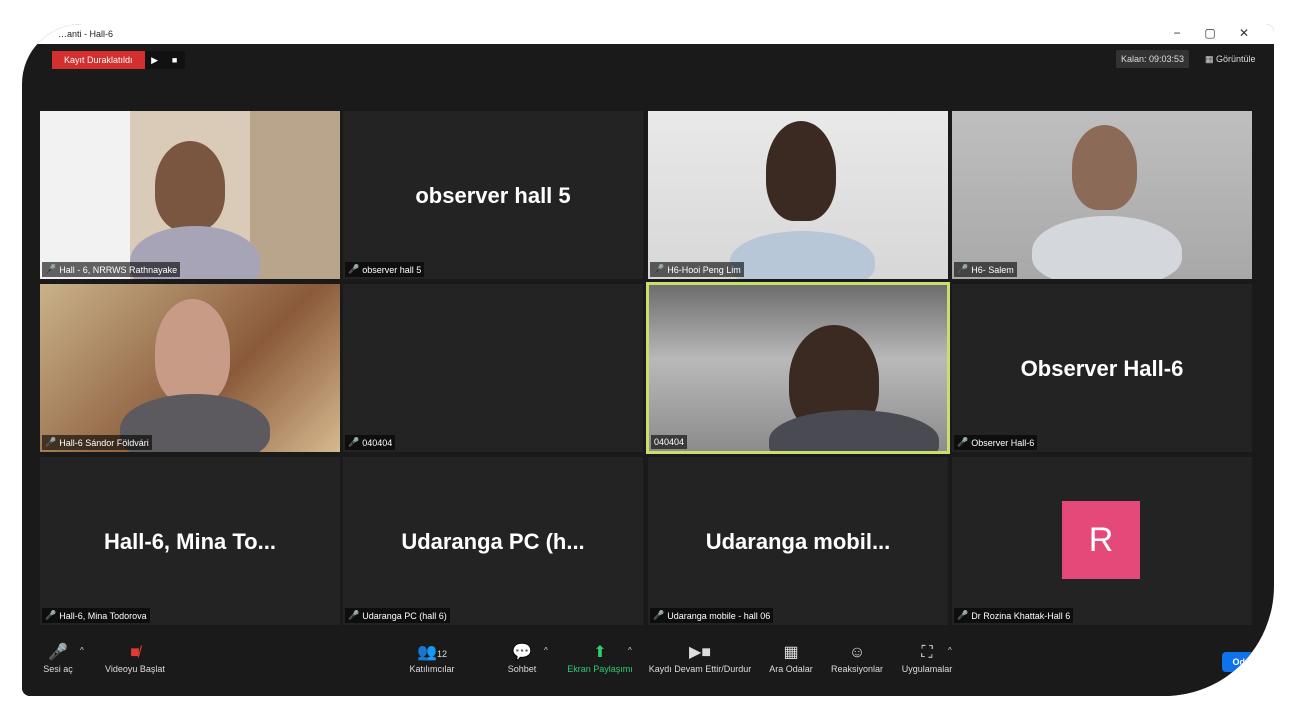 This screenshot has height=711, width=1298. I want to click on video-tile: R 🎤 Dr Rozina Khattak-Hall 6, so click(1102, 541).